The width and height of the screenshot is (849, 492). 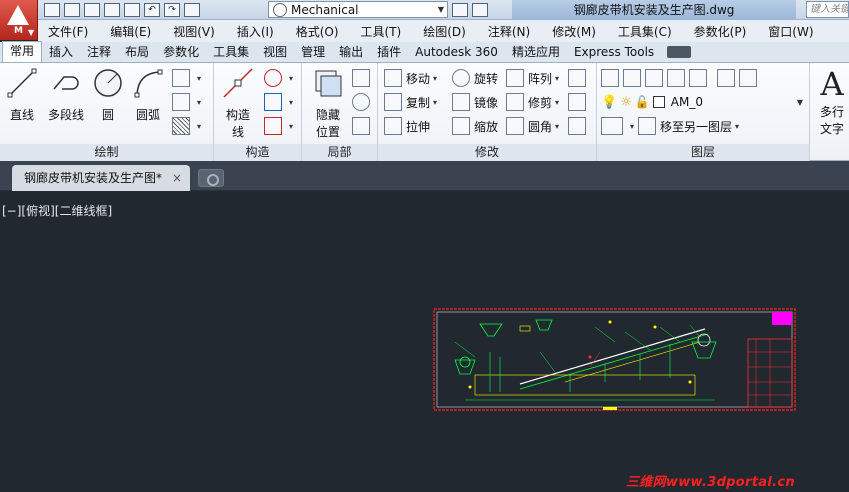 I want to click on layer-state-icon, so click(x=632, y=78).